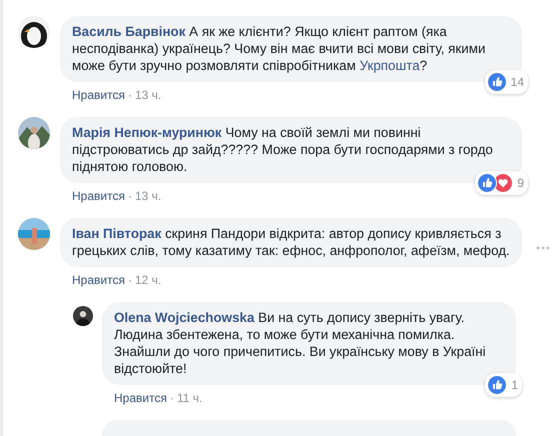  What do you see at coordinates (514, 385) in the screenshot?
I see `reaction-count: 1` at bounding box center [514, 385].